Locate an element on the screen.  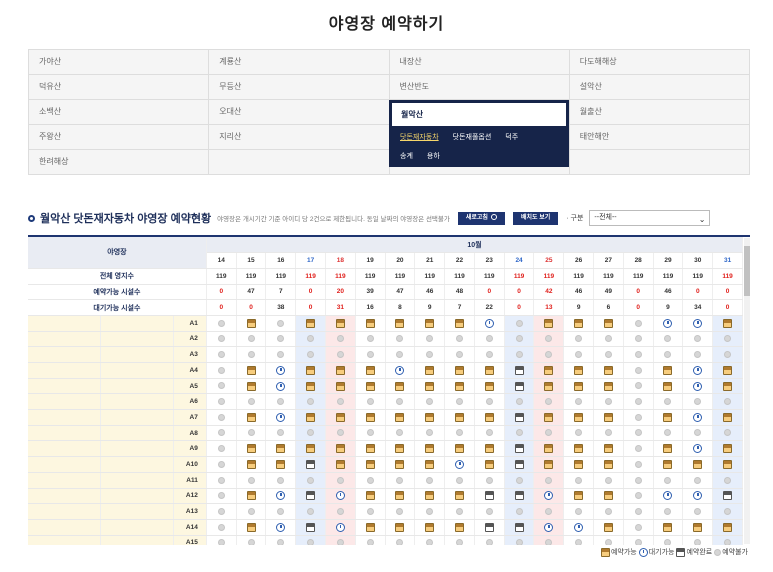
mountain-cell: 덕유산 is located at coordinates (119, 87).